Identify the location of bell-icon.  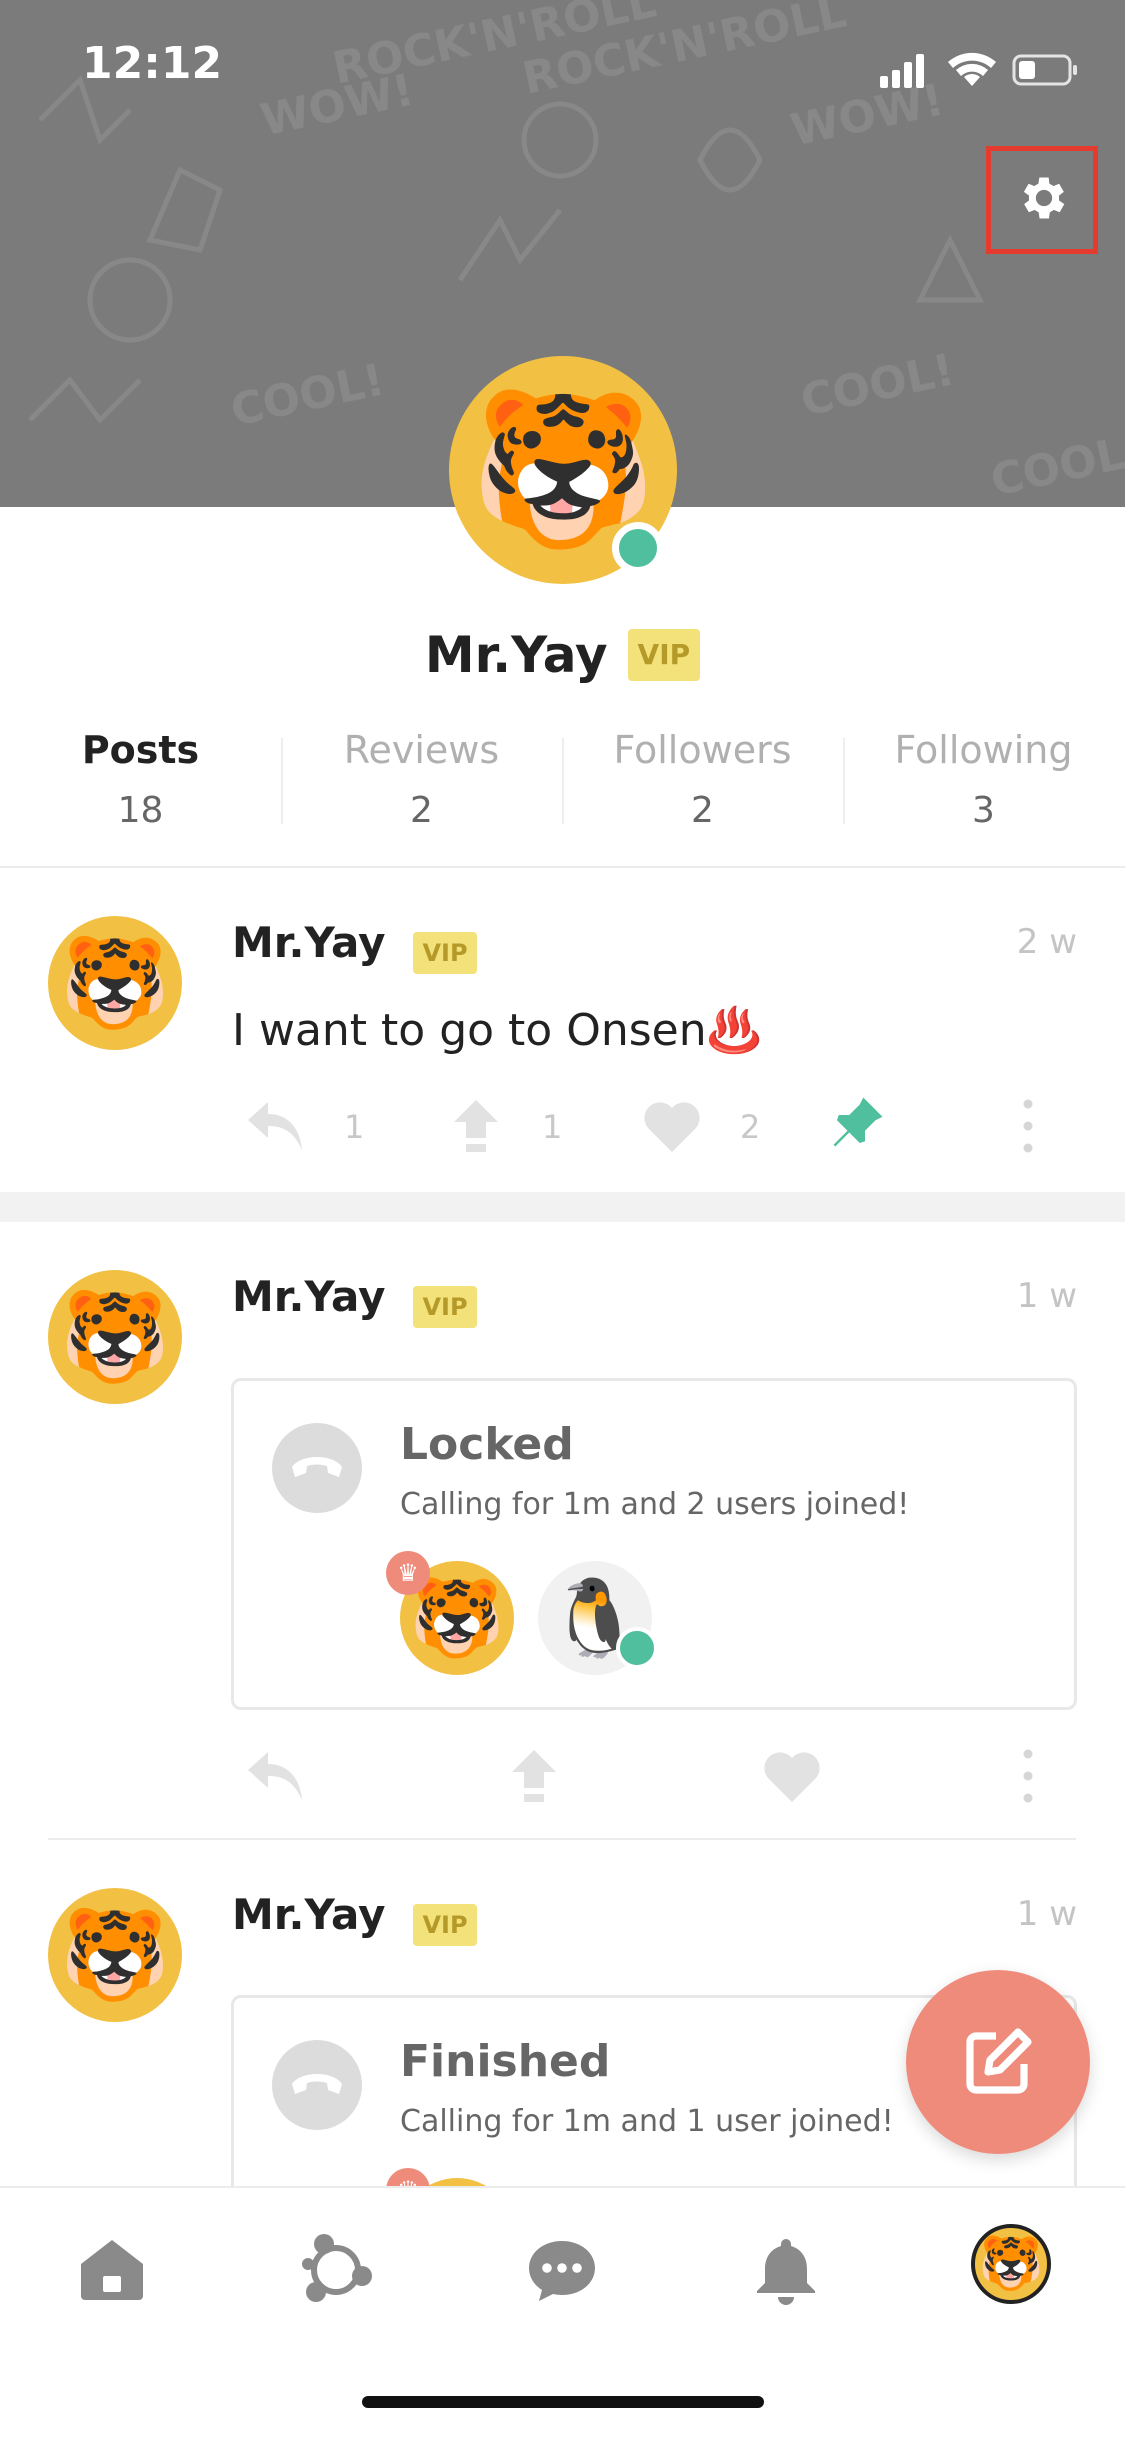
(786, 2272).